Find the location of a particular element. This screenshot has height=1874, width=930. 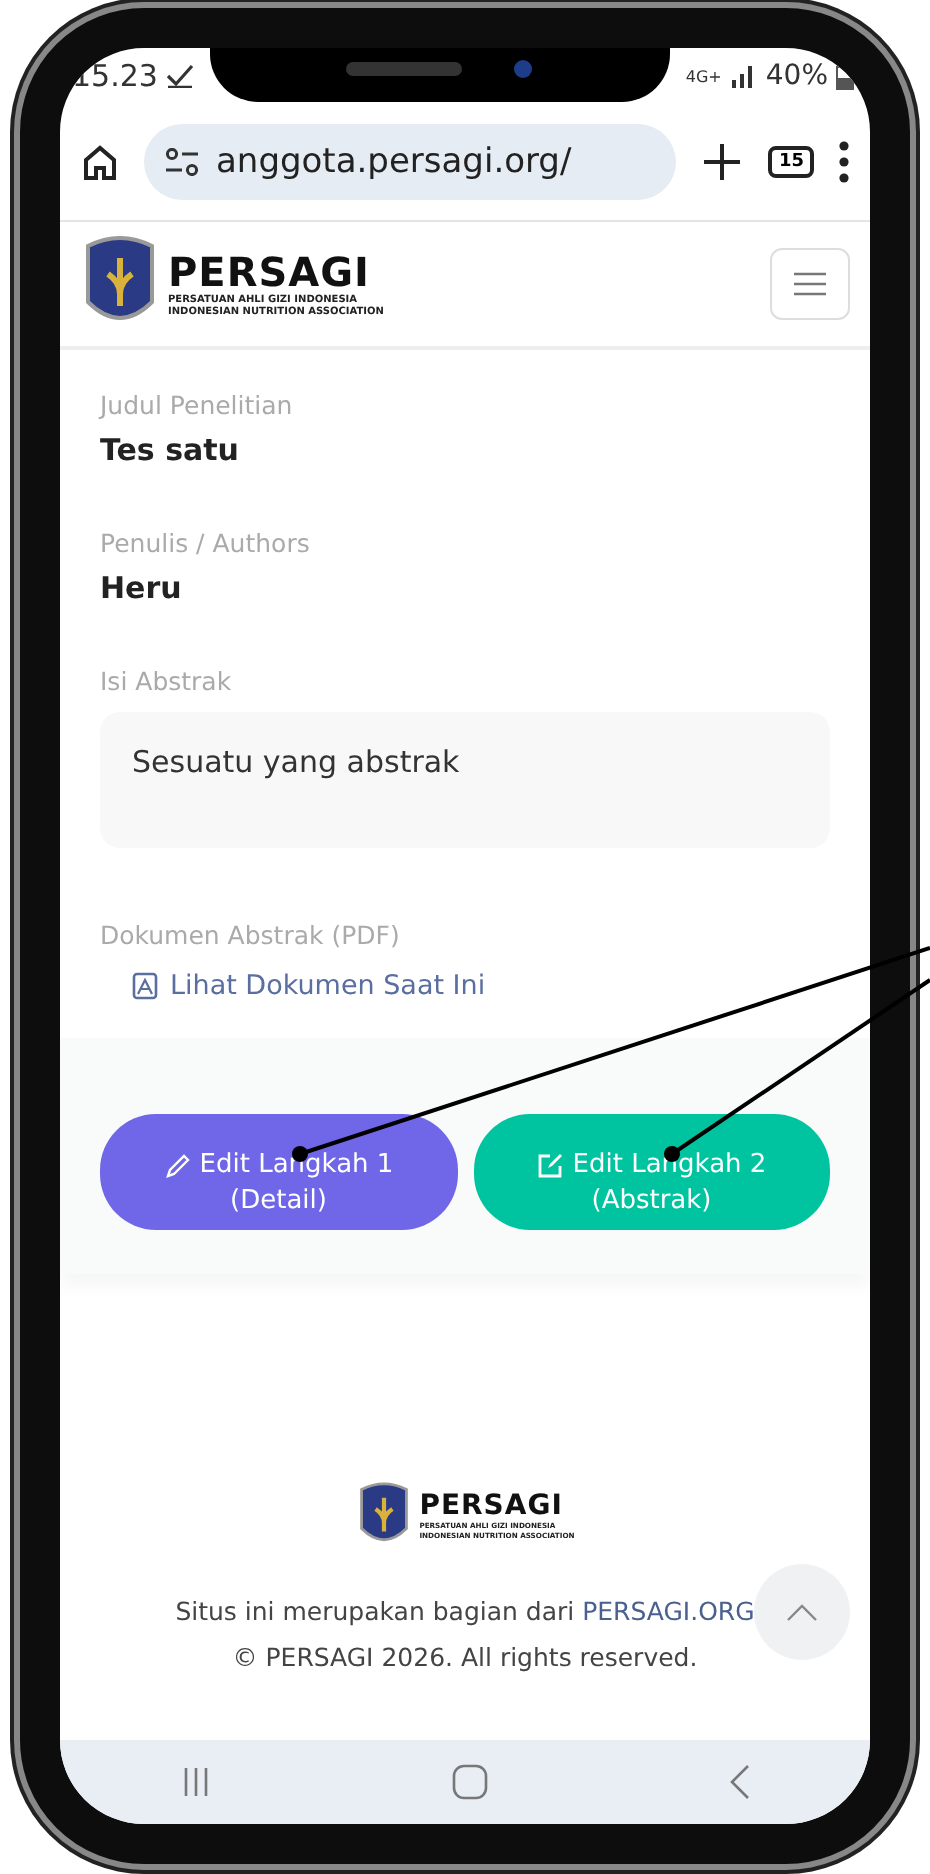

abstract-text: Sesuatu yang abstrak is located at coordinates (296, 762).